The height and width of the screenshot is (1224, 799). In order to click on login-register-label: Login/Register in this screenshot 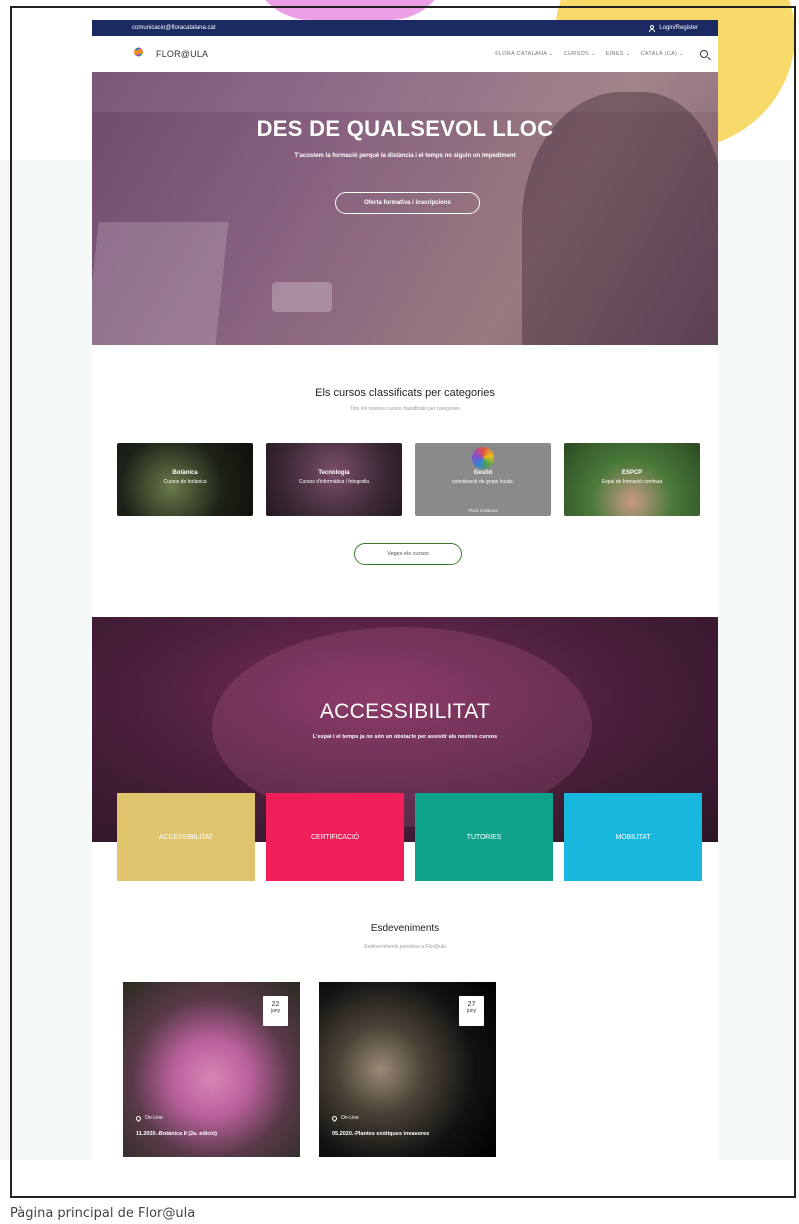, I will do `click(678, 28)`.